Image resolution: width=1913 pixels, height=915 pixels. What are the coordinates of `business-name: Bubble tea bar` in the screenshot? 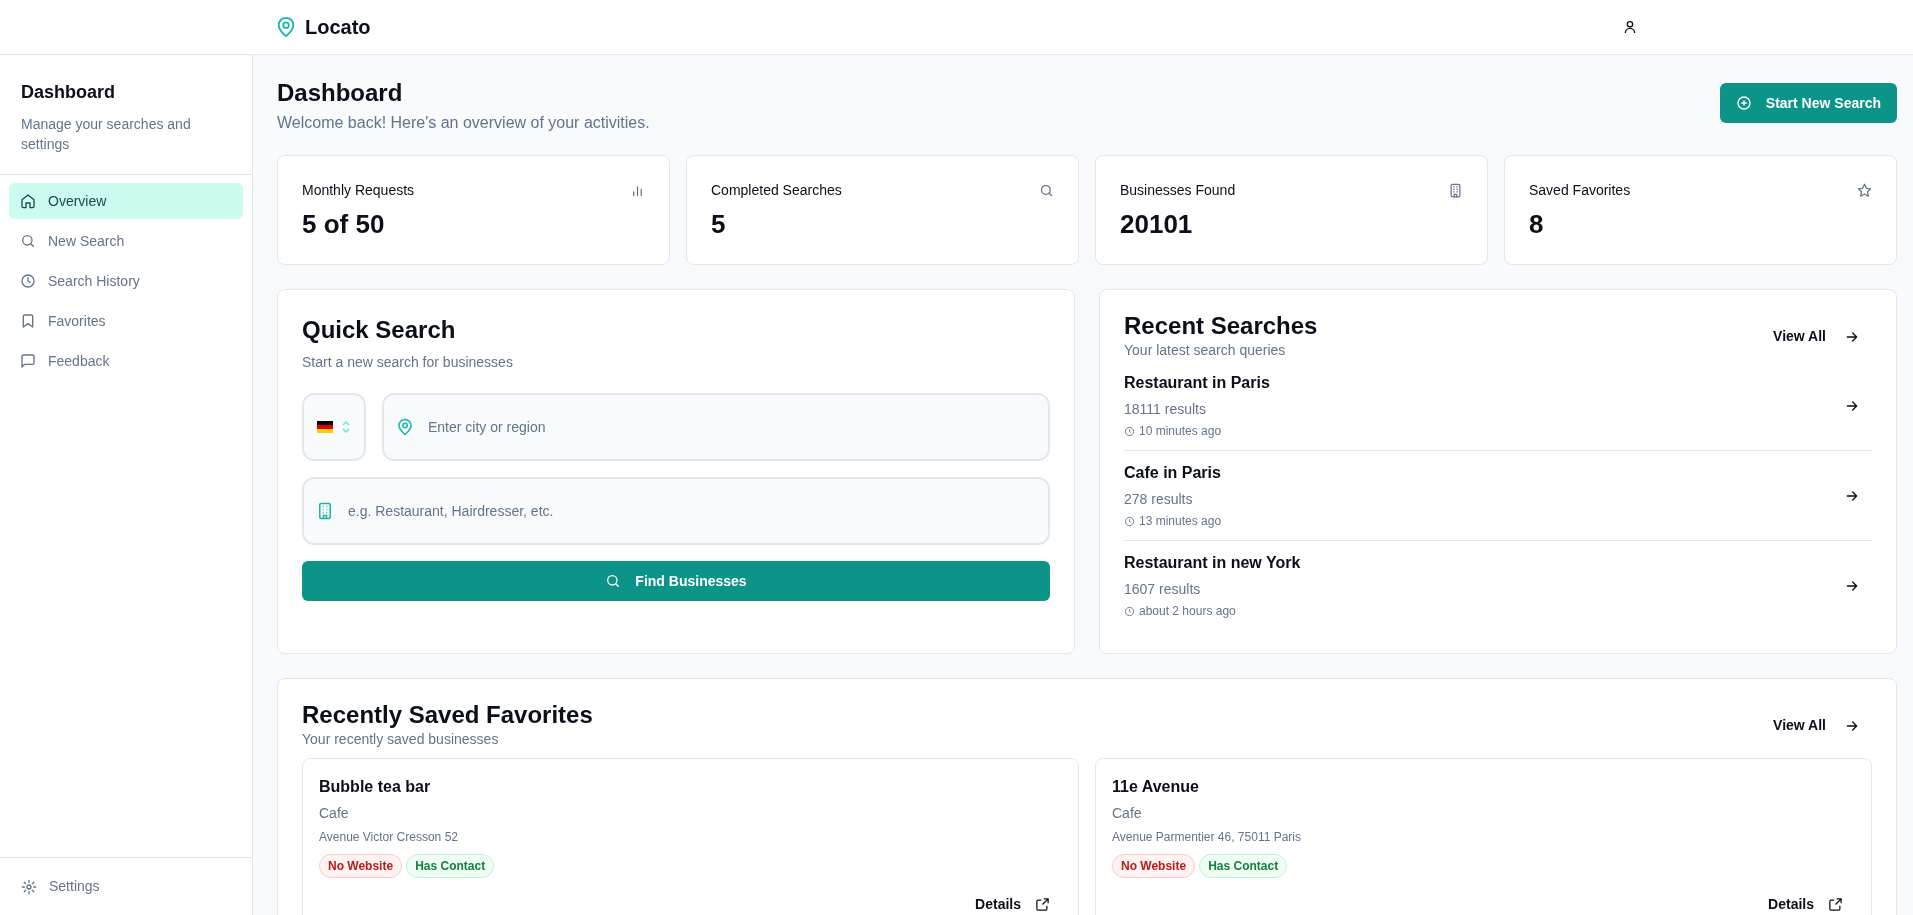 It's located at (375, 787).